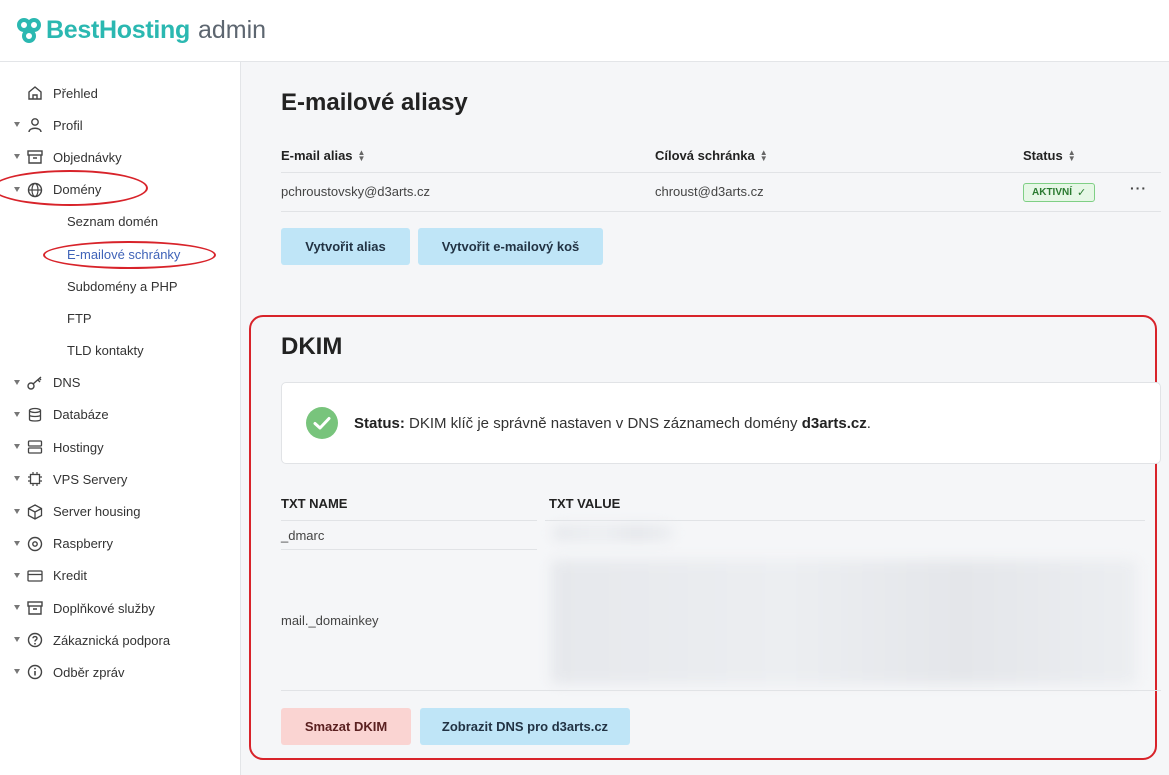 This screenshot has width=1169, height=775. What do you see at coordinates (120, 479) in the screenshot?
I see `sidebar-item-vps-servery: VPS Servery` at bounding box center [120, 479].